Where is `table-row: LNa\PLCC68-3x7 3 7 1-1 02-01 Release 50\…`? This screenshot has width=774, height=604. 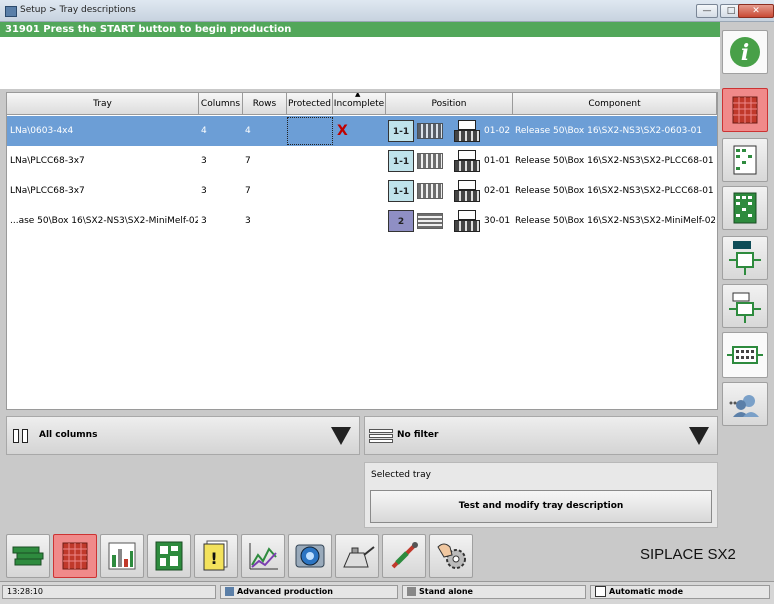 table-row: LNa\PLCC68-3x7 3 7 1-1 02-01 Release 50\… is located at coordinates (362, 191).